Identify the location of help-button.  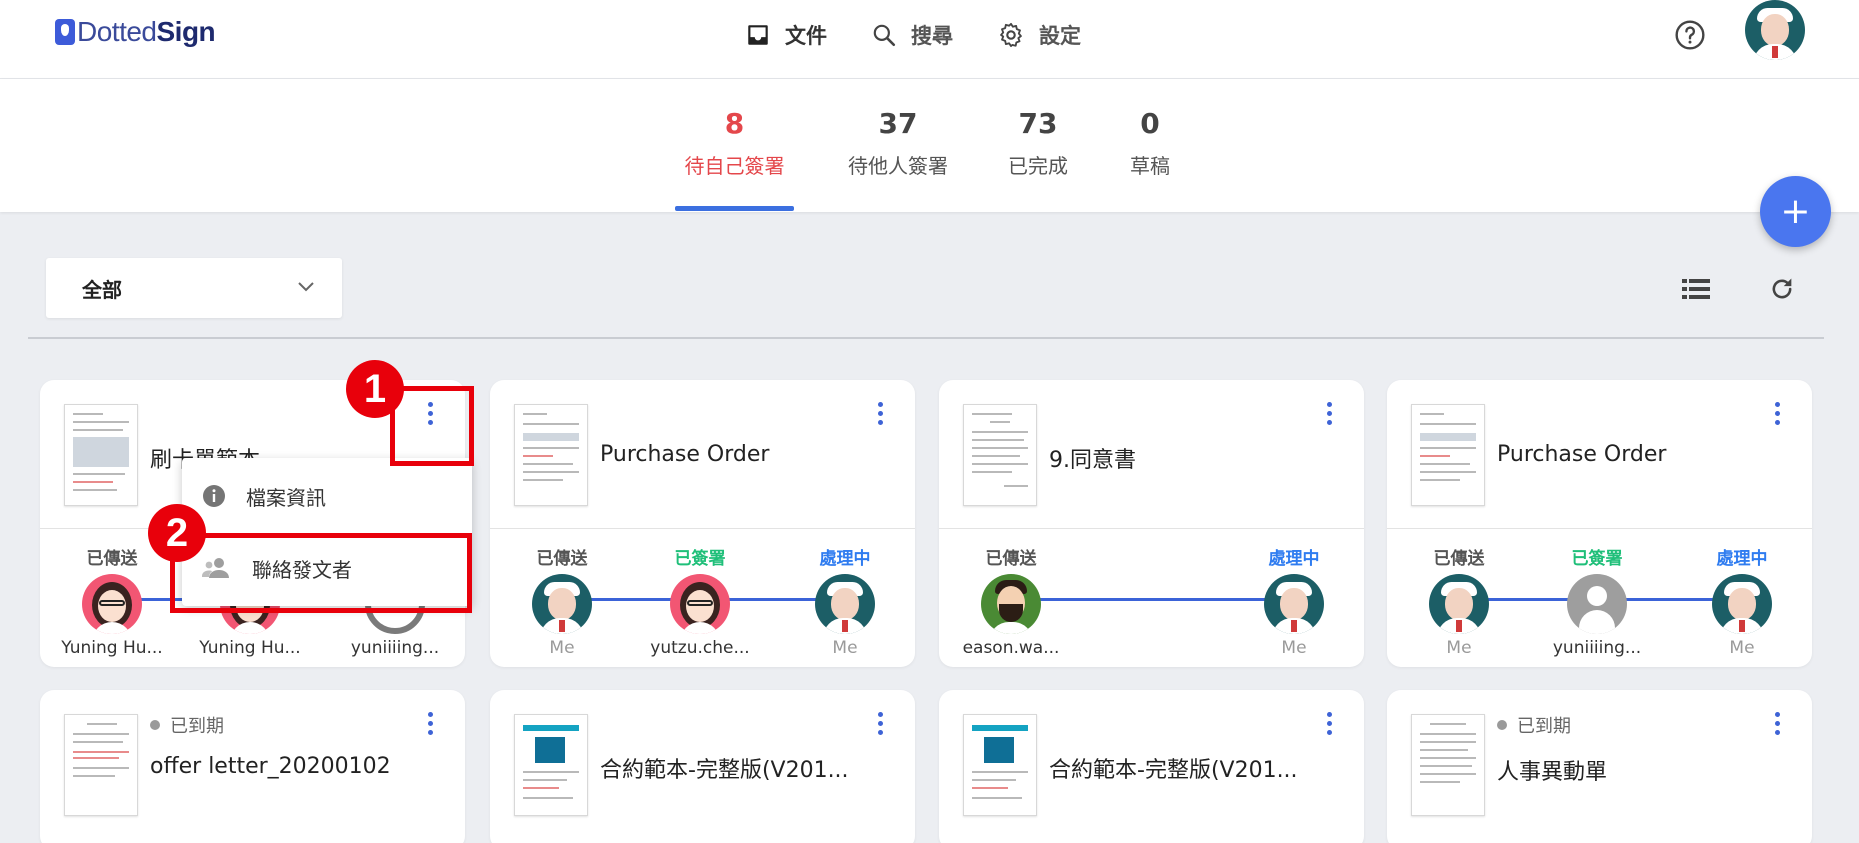
(1690, 37).